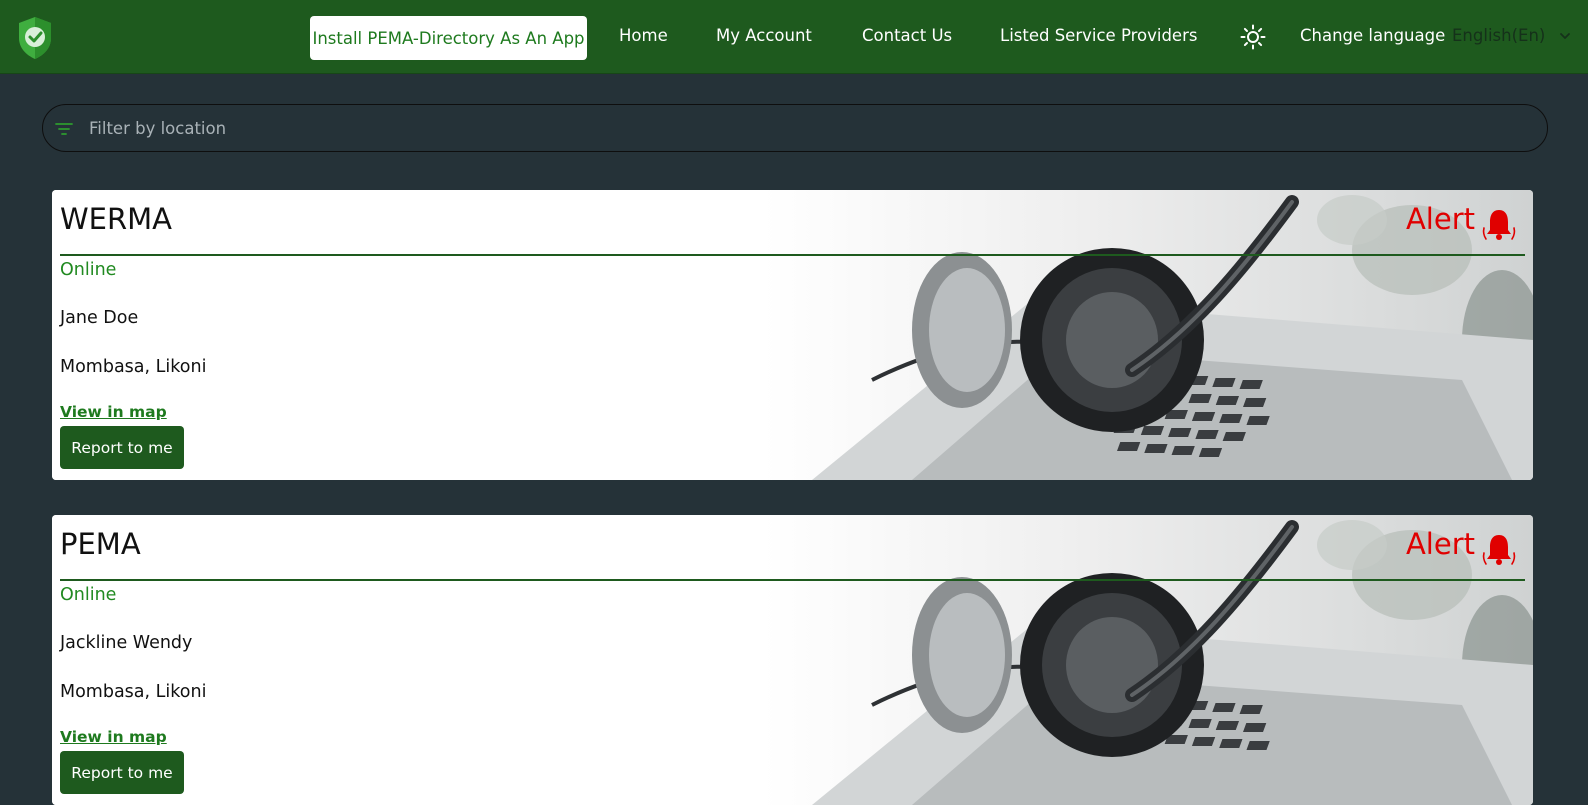 This screenshot has height=805, width=1588. Describe the element at coordinates (907, 35) in the screenshot. I see `nav-contact-us: Contact Us` at that location.